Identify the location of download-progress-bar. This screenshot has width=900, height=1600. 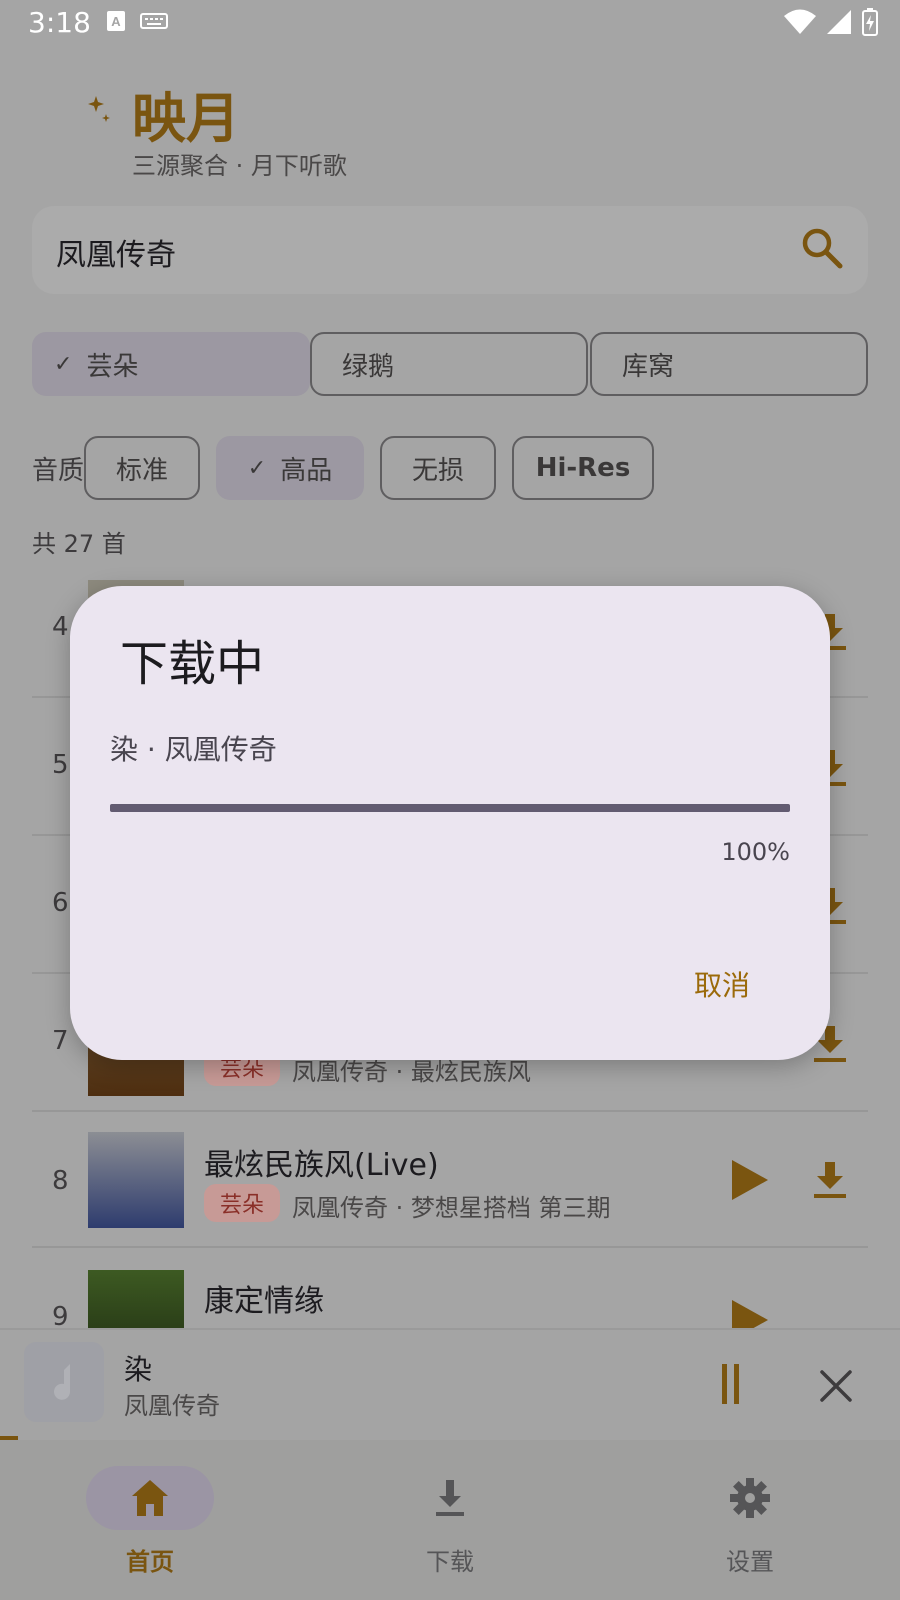
(450, 808).